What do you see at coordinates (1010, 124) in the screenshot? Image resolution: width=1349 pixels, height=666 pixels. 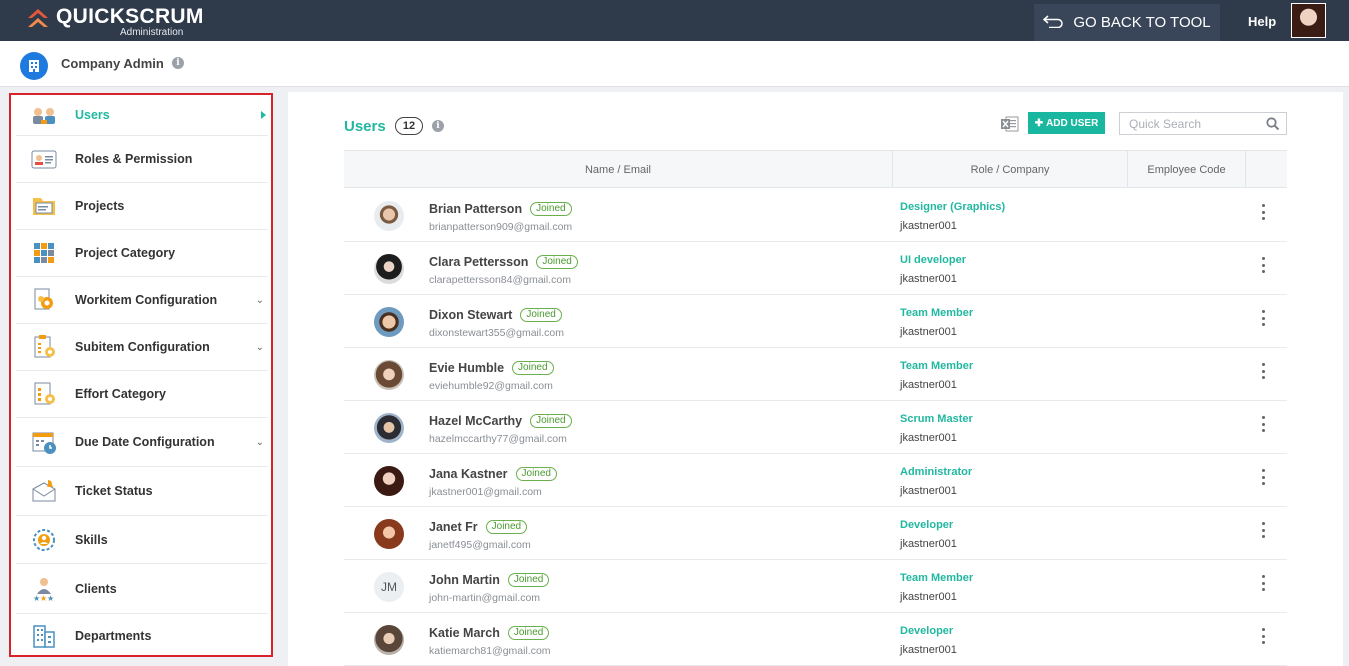 I see `excel-export-icon` at bounding box center [1010, 124].